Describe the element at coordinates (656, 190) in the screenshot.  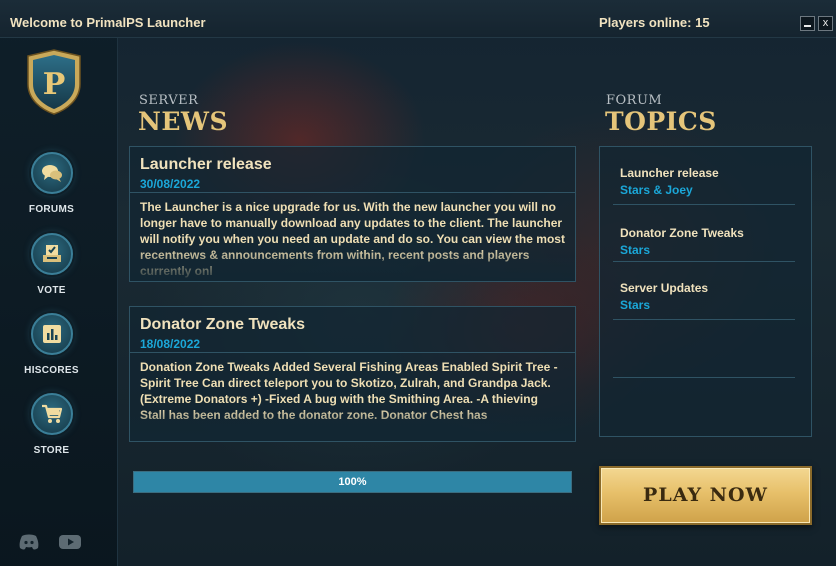
I see `topic-author: Stars & Joey` at that location.